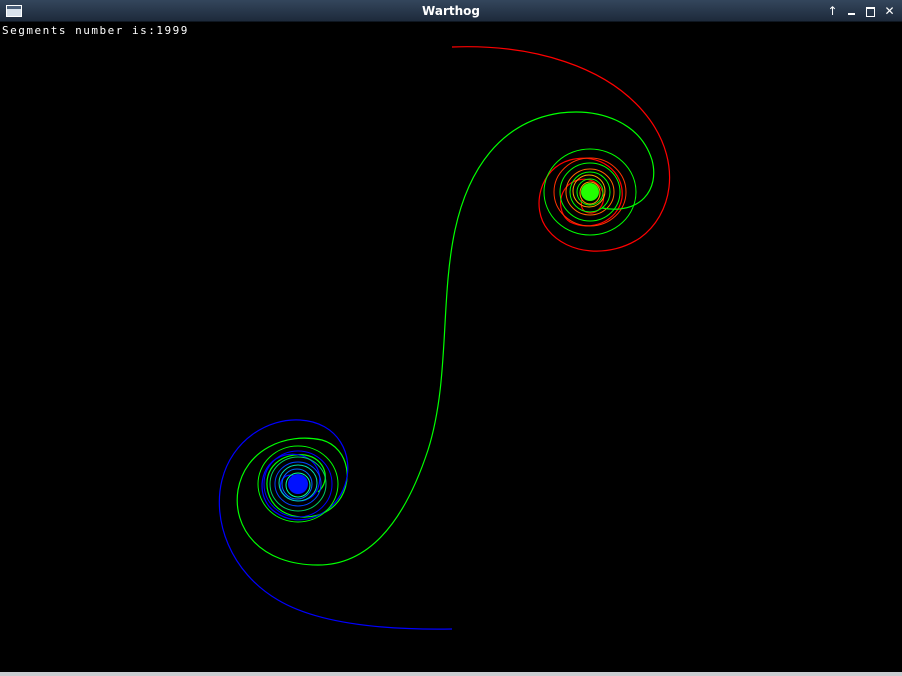  What do you see at coordinates (335, 524) in the screenshot?
I see `blue-spiral-arm` at bounding box center [335, 524].